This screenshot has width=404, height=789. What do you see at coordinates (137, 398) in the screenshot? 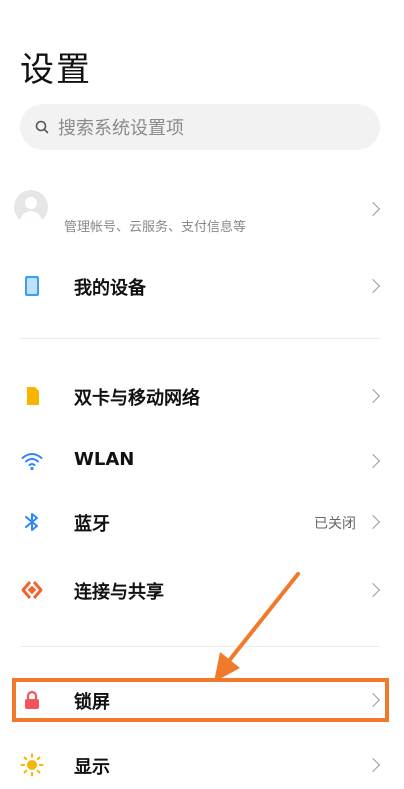
I see `settings-item-label: 双卡与移动网络` at bounding box center [137, 398].